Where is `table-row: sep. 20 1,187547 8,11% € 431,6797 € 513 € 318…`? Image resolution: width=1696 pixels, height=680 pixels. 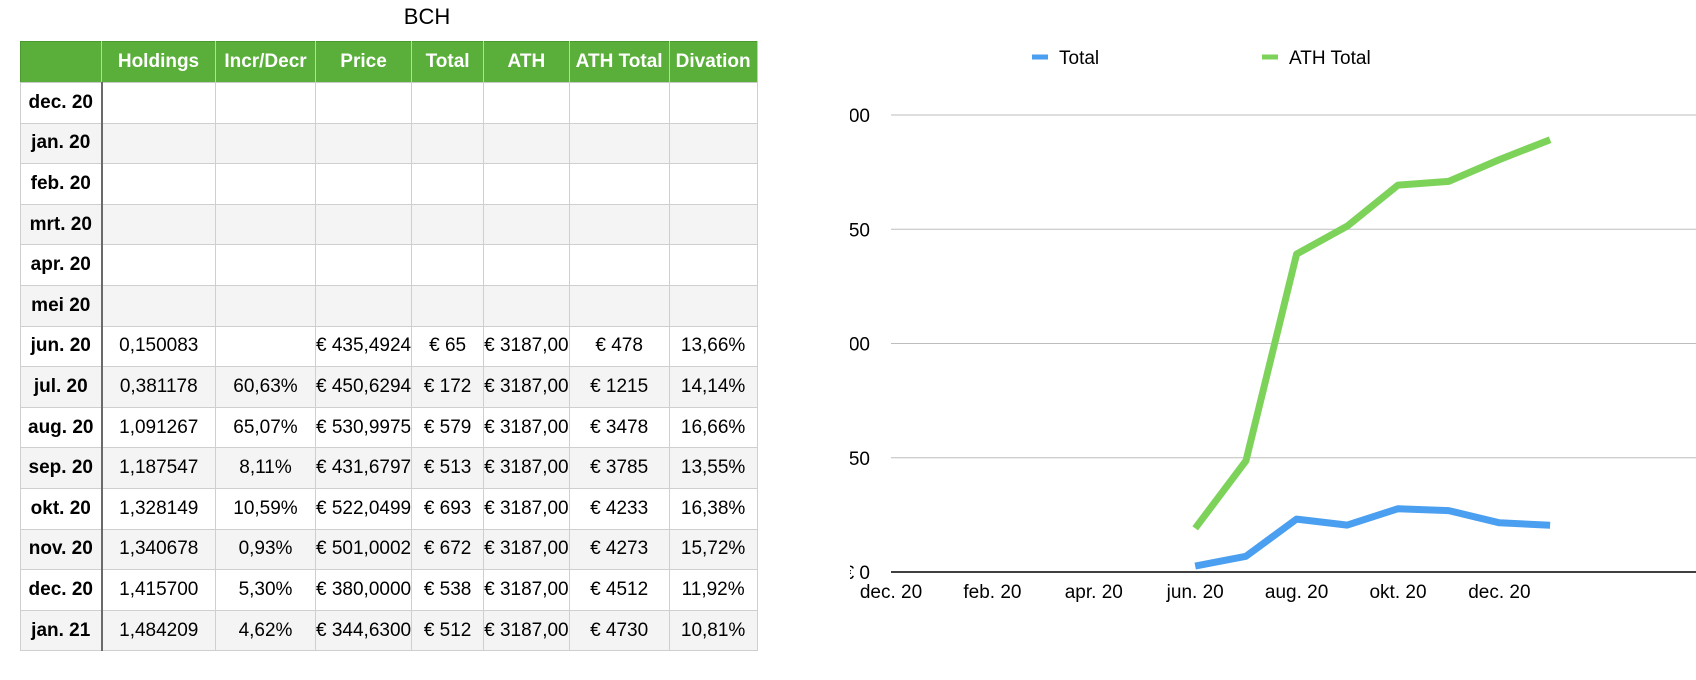 table-row: sep. 20 1,187547 8,11% € 431,6797 € 513 € 318… is located at coordinates (389, 468).